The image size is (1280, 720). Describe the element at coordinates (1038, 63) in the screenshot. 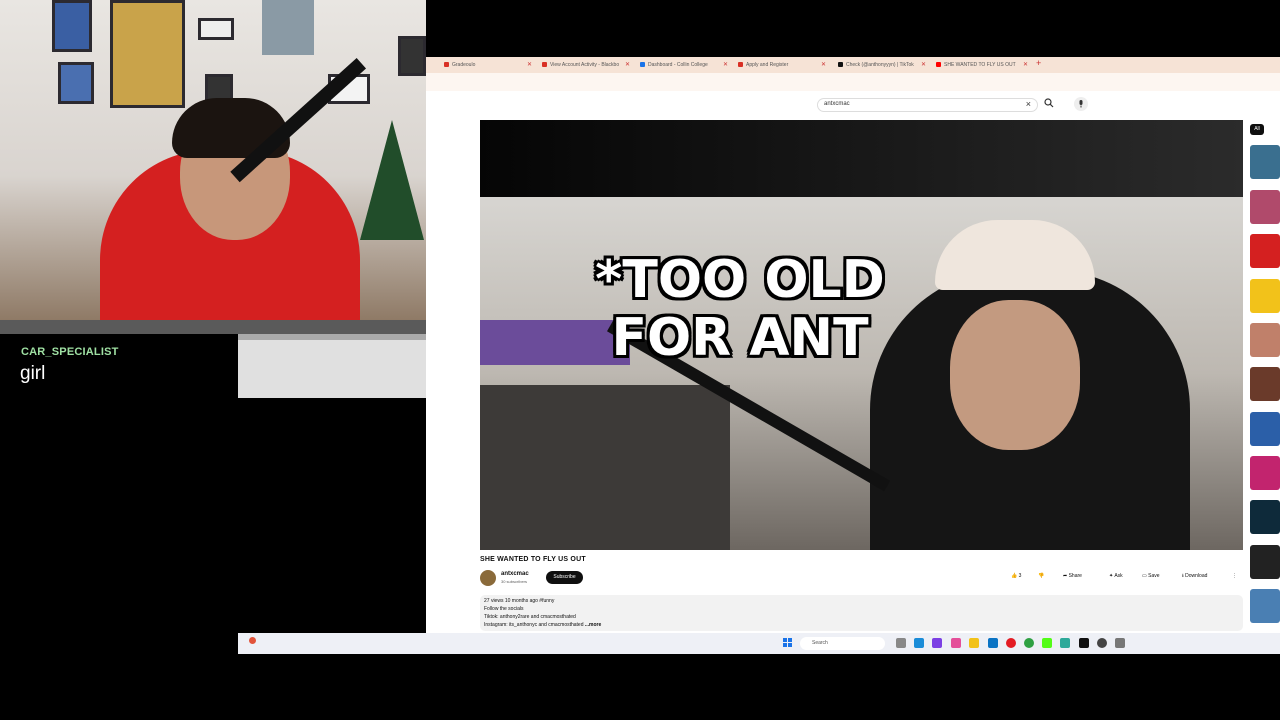

I see `new-tab-button: +` at that location.